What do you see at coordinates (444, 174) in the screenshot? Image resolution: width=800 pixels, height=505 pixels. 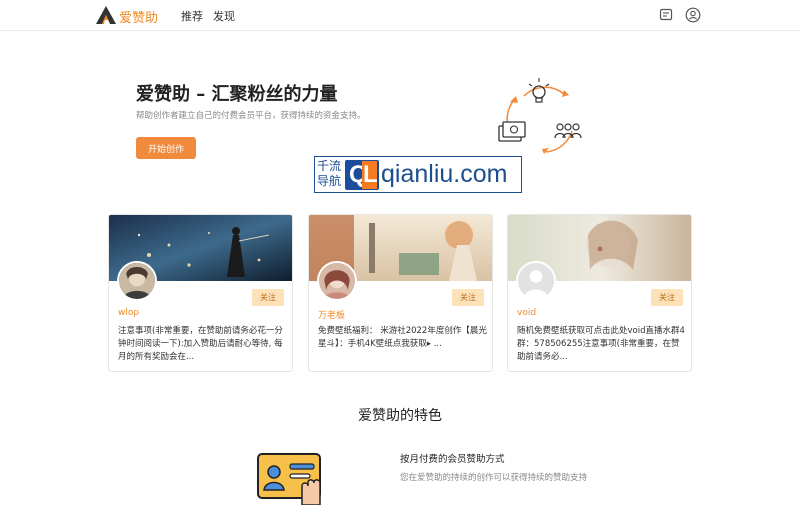 I see `watermark-domain: qianliu.com` at bounding box center [444, 174].